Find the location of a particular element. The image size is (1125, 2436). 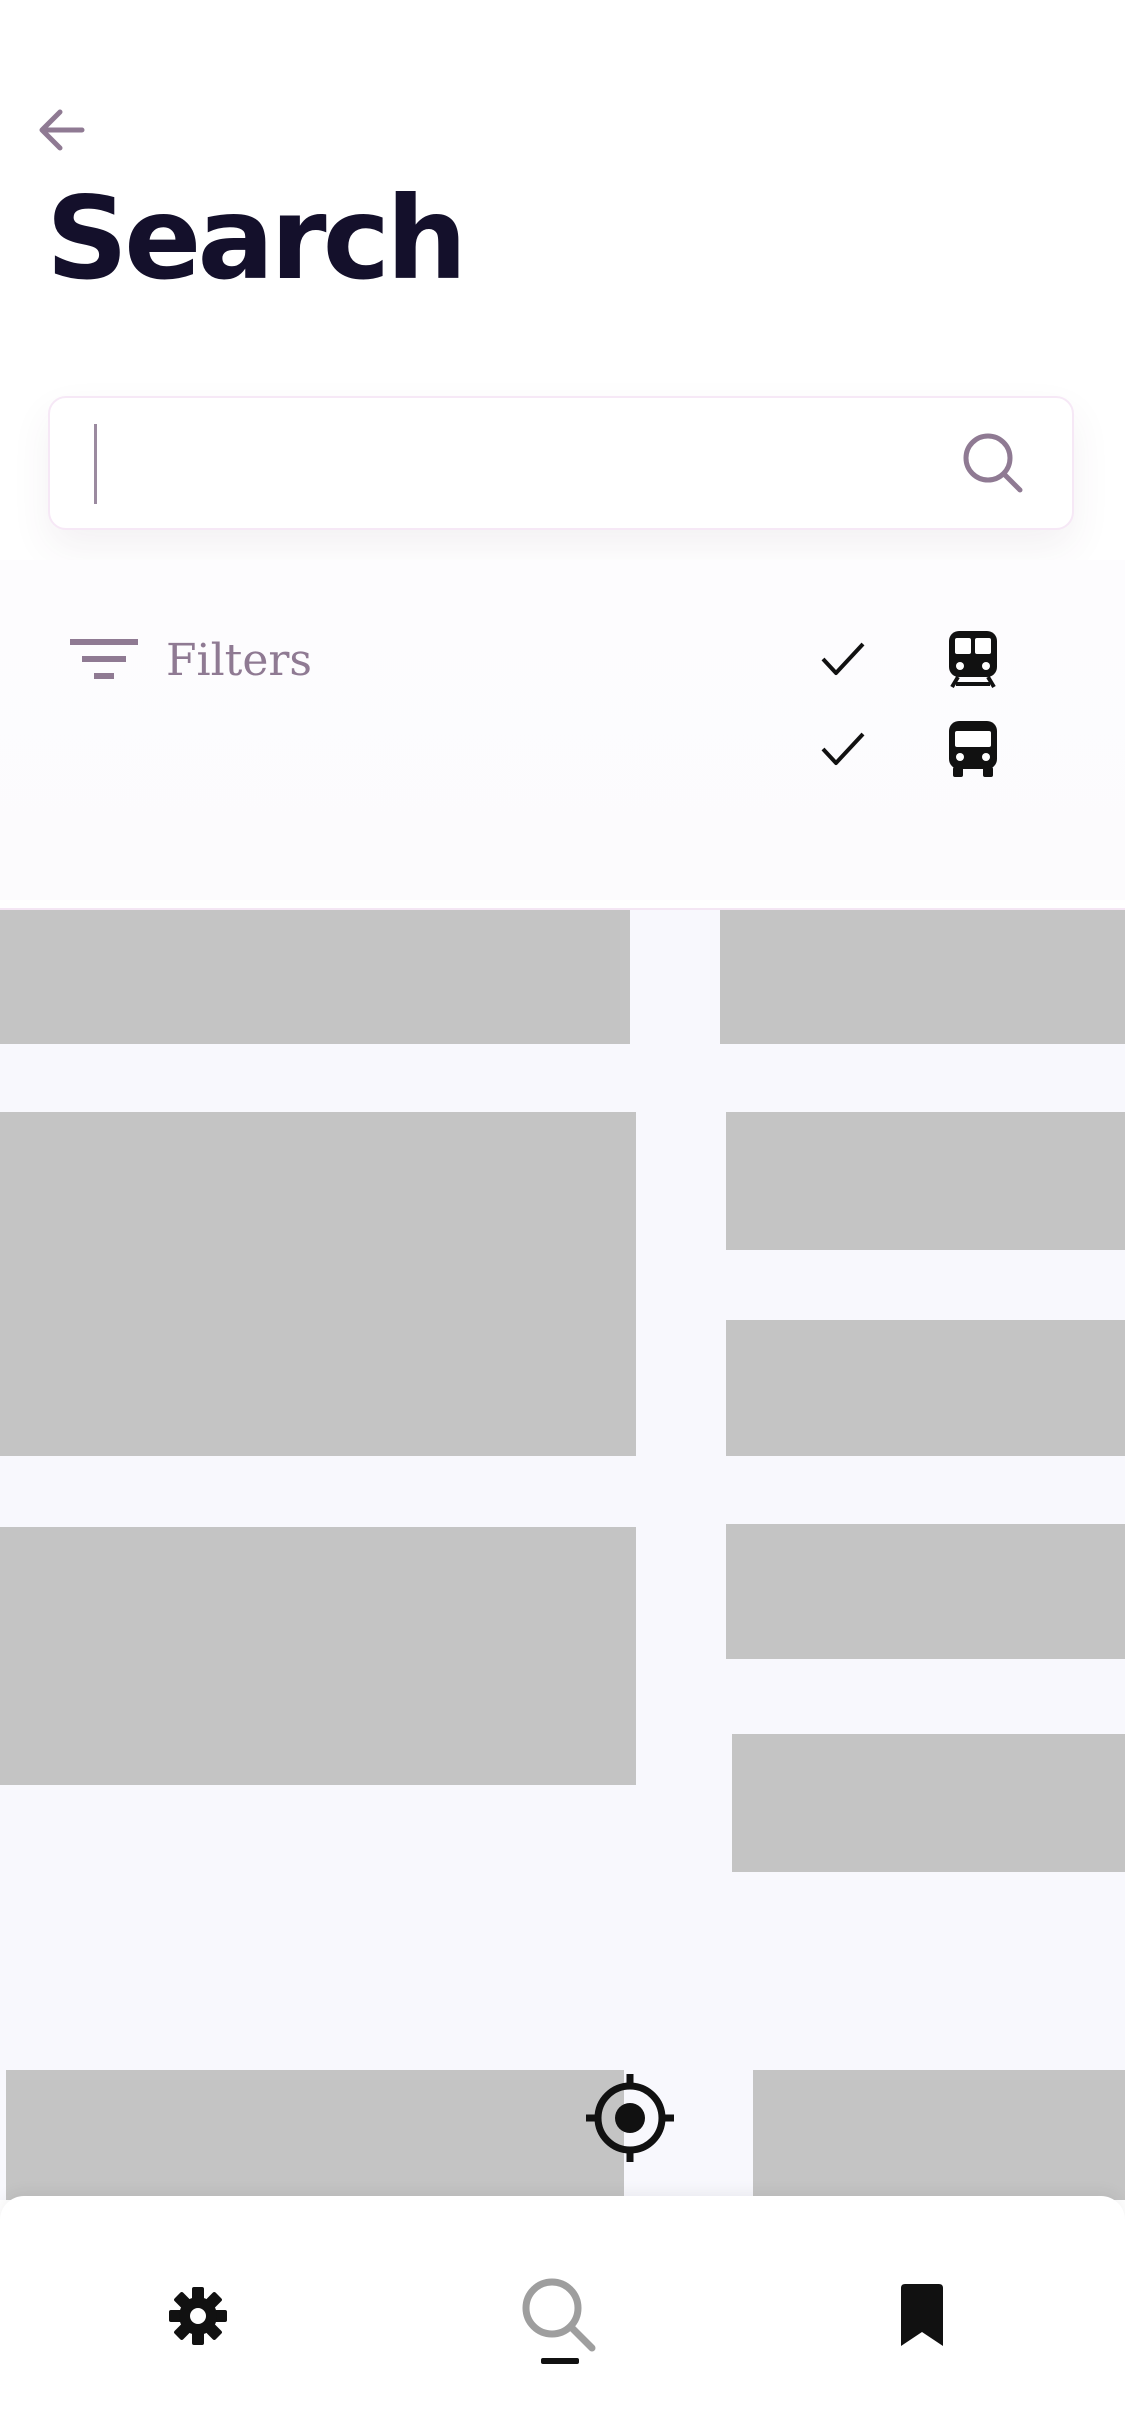

bus-icon is located at coordinates (973, 749).